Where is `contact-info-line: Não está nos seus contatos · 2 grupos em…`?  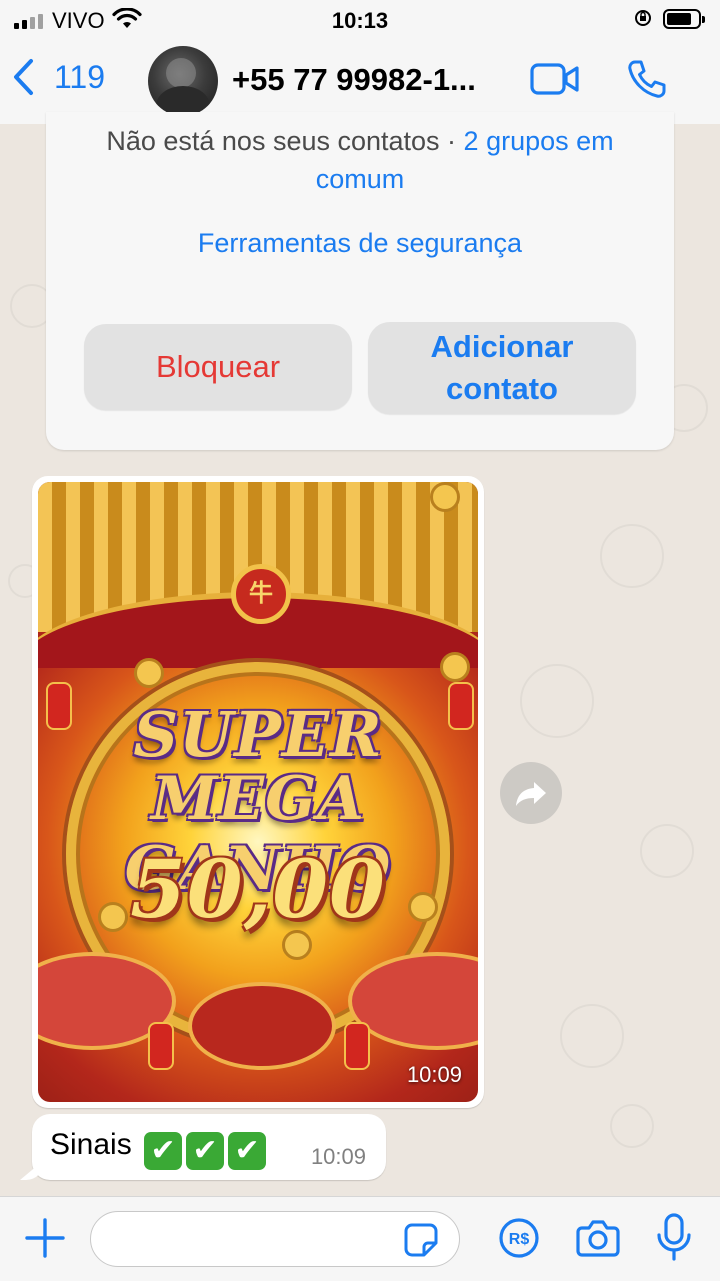
contact-info-line: Não está nos seus contatos · 2 grupos em… is located at coordinates (360, 160).